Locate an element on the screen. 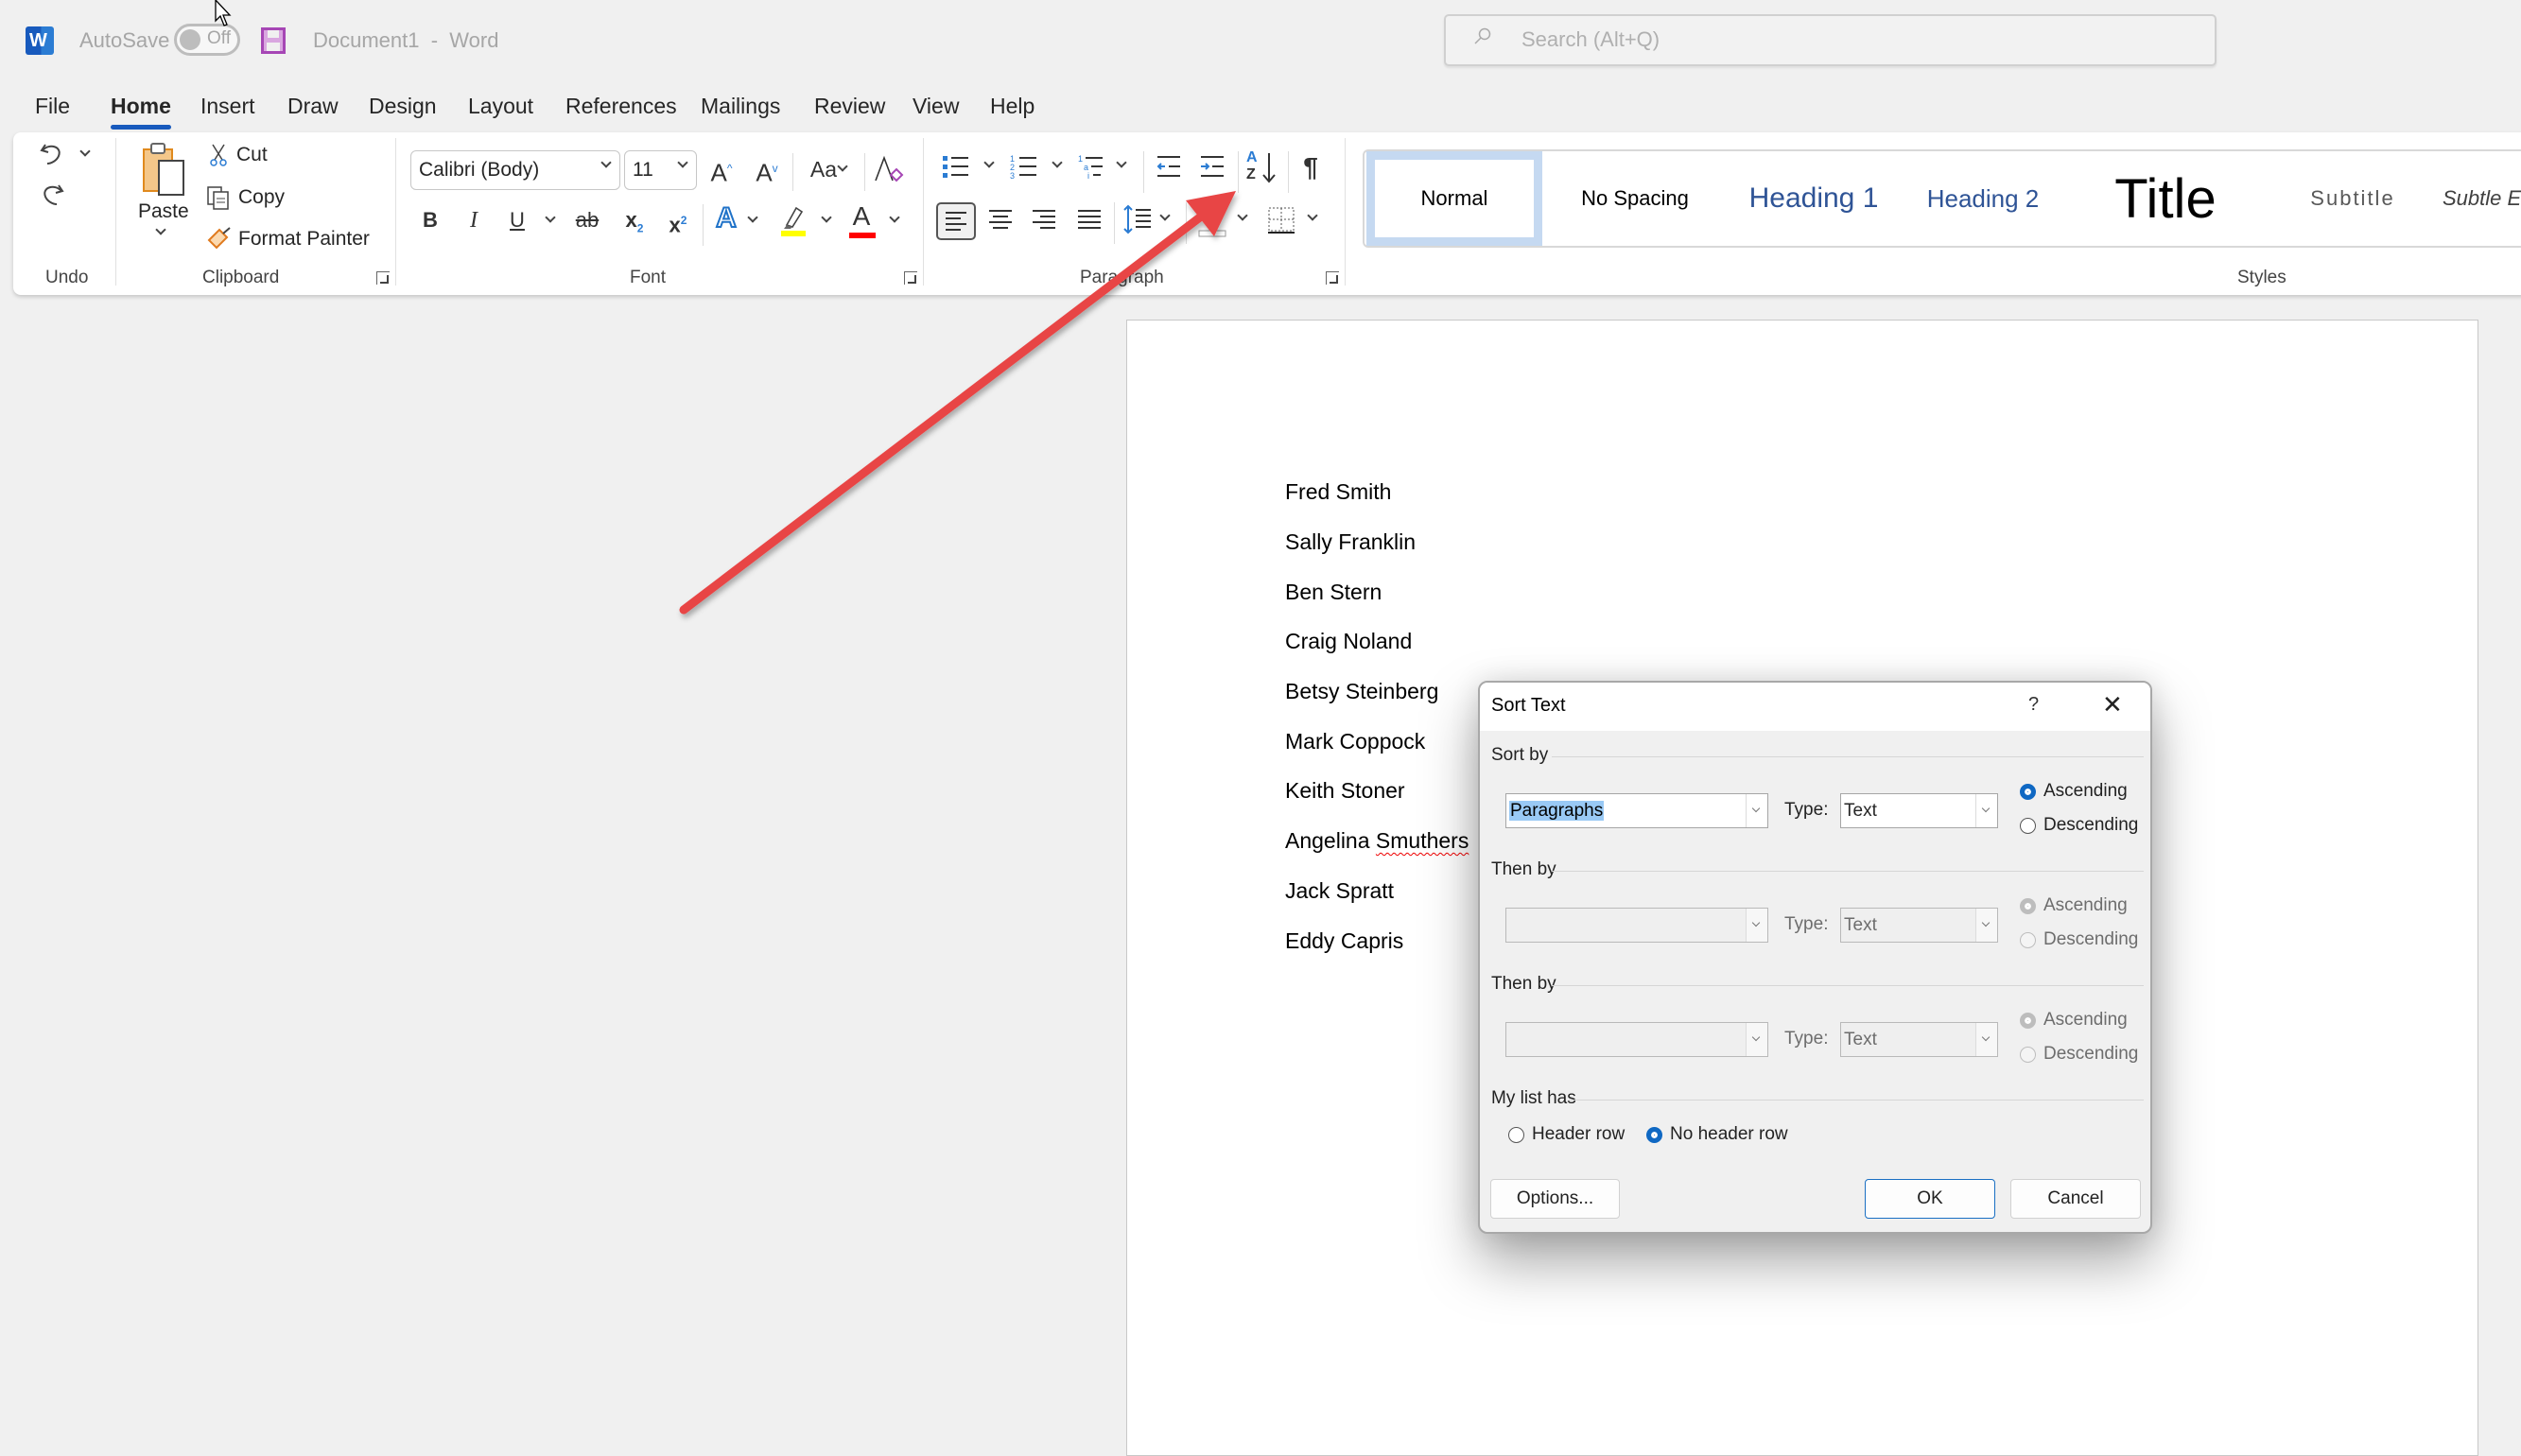  align-left-button is located at coordinates (956, 221).